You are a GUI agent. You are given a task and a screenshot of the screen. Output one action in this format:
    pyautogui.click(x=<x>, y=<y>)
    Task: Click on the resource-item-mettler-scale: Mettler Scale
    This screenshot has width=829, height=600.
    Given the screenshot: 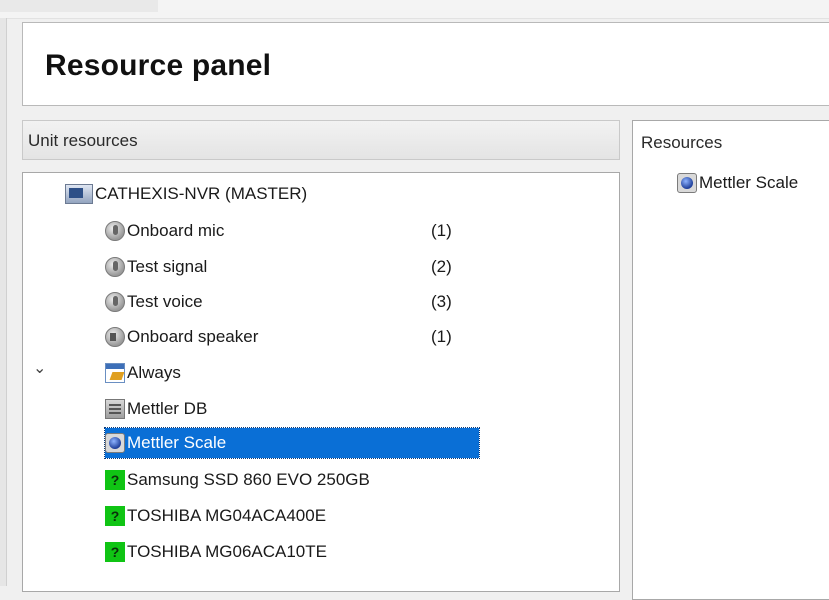 What is the action you would take?
    pyautogui.click(x=737, y=183)
    